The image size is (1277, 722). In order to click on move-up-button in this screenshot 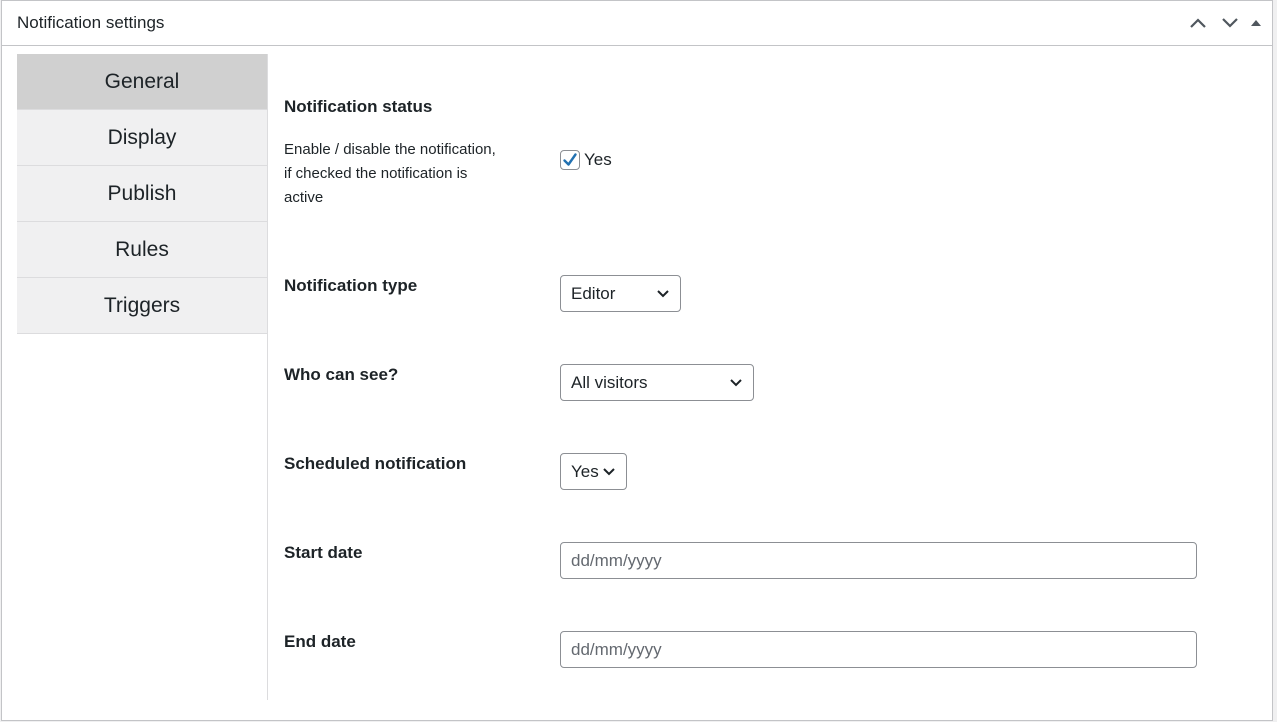, I will do `click(1198, 23)`.